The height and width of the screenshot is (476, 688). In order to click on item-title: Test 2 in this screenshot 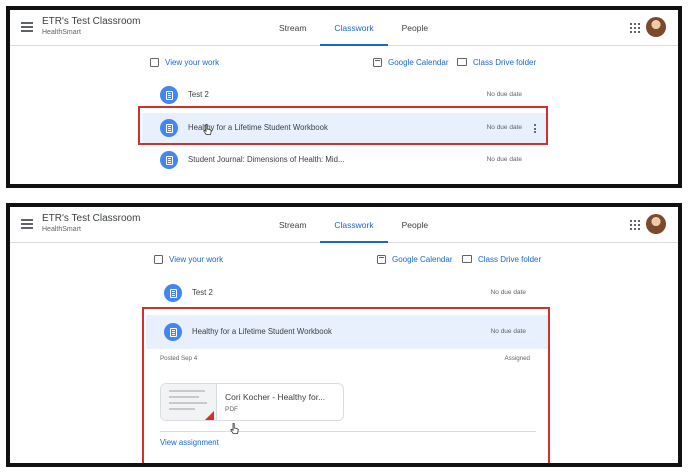, I will do `click(202, 292)`.